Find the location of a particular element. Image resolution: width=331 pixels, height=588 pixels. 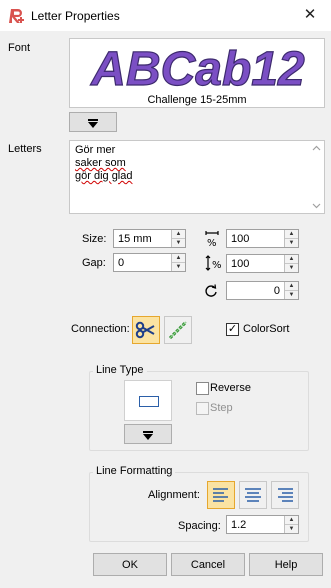

height-percent-value: 100 is located at coordinates (240, 263).